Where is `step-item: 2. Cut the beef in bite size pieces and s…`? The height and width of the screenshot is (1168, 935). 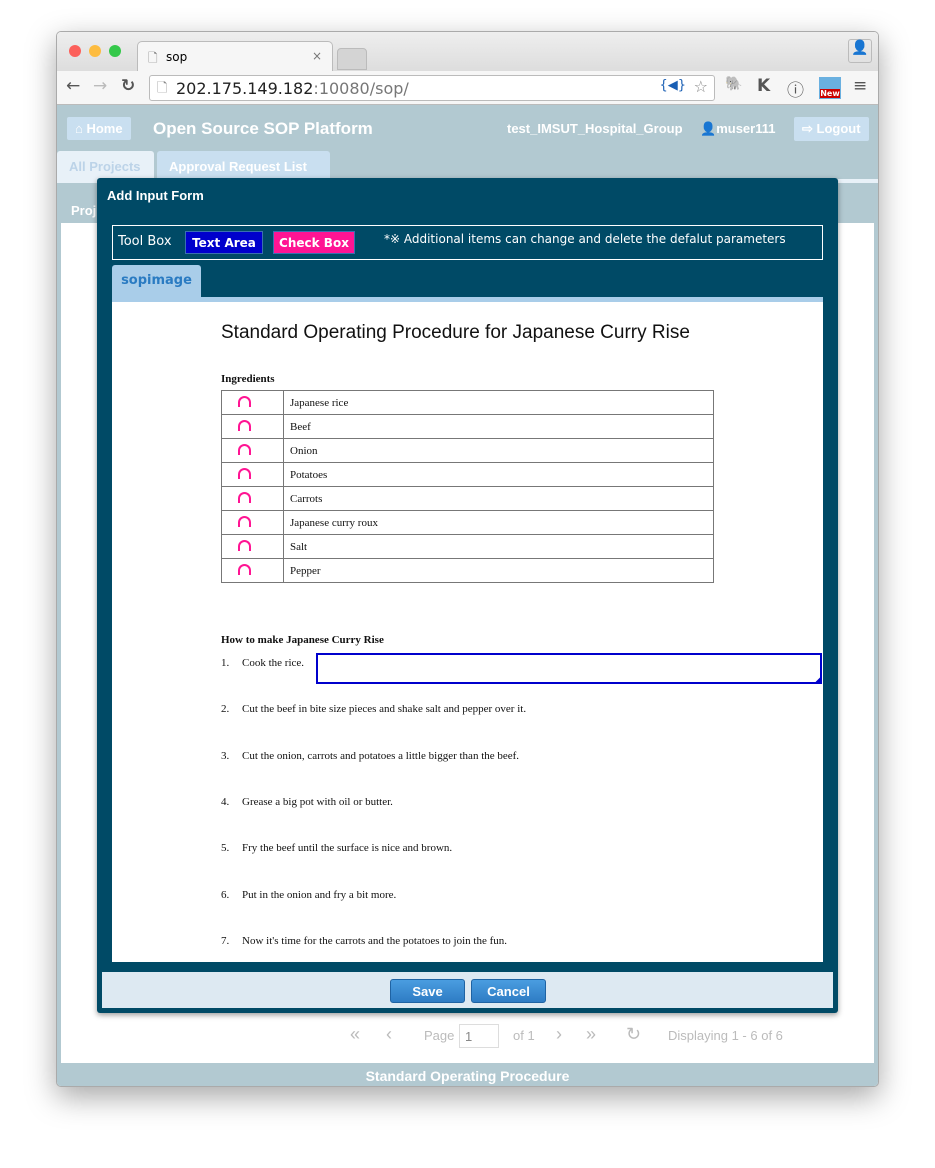
step-item: 2. Cut the beef in bite size pieces and s… is located at coordinates (373, 709).